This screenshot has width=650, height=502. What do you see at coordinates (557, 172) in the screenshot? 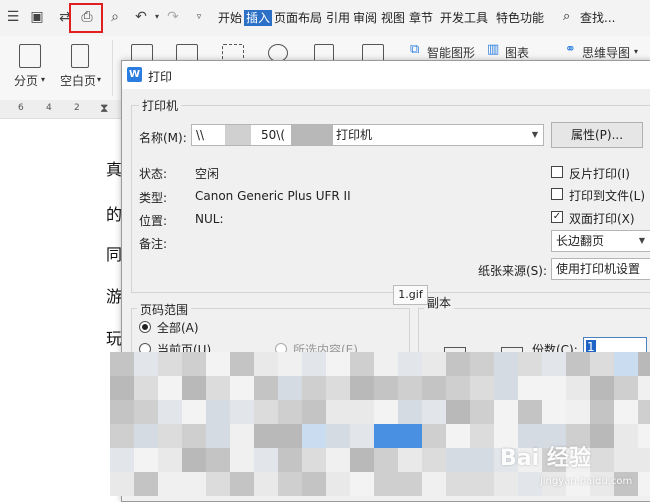
I see `reverse-print-checkbox` at bounding box center [557, 172].